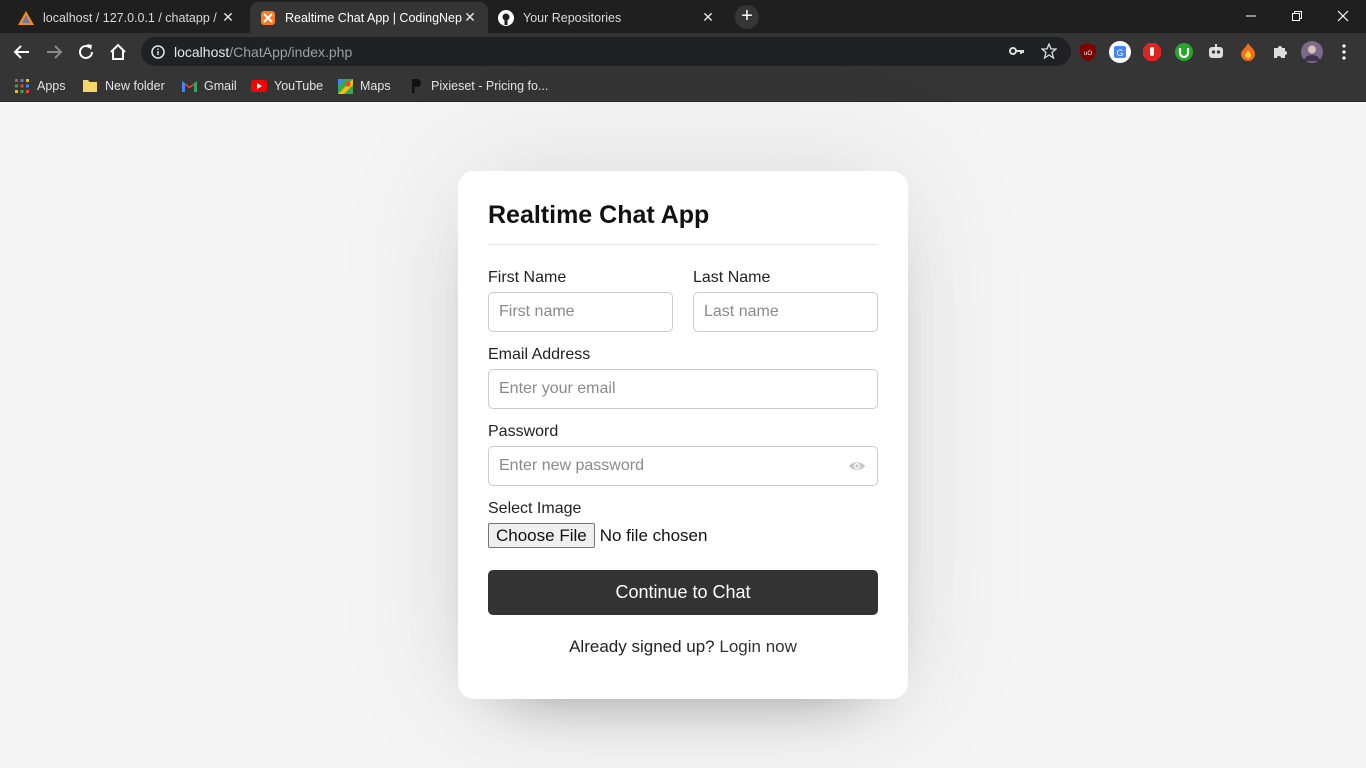 The image size is (1366, 768). I want to click on fire-extension-icon, so click(1248, 52).